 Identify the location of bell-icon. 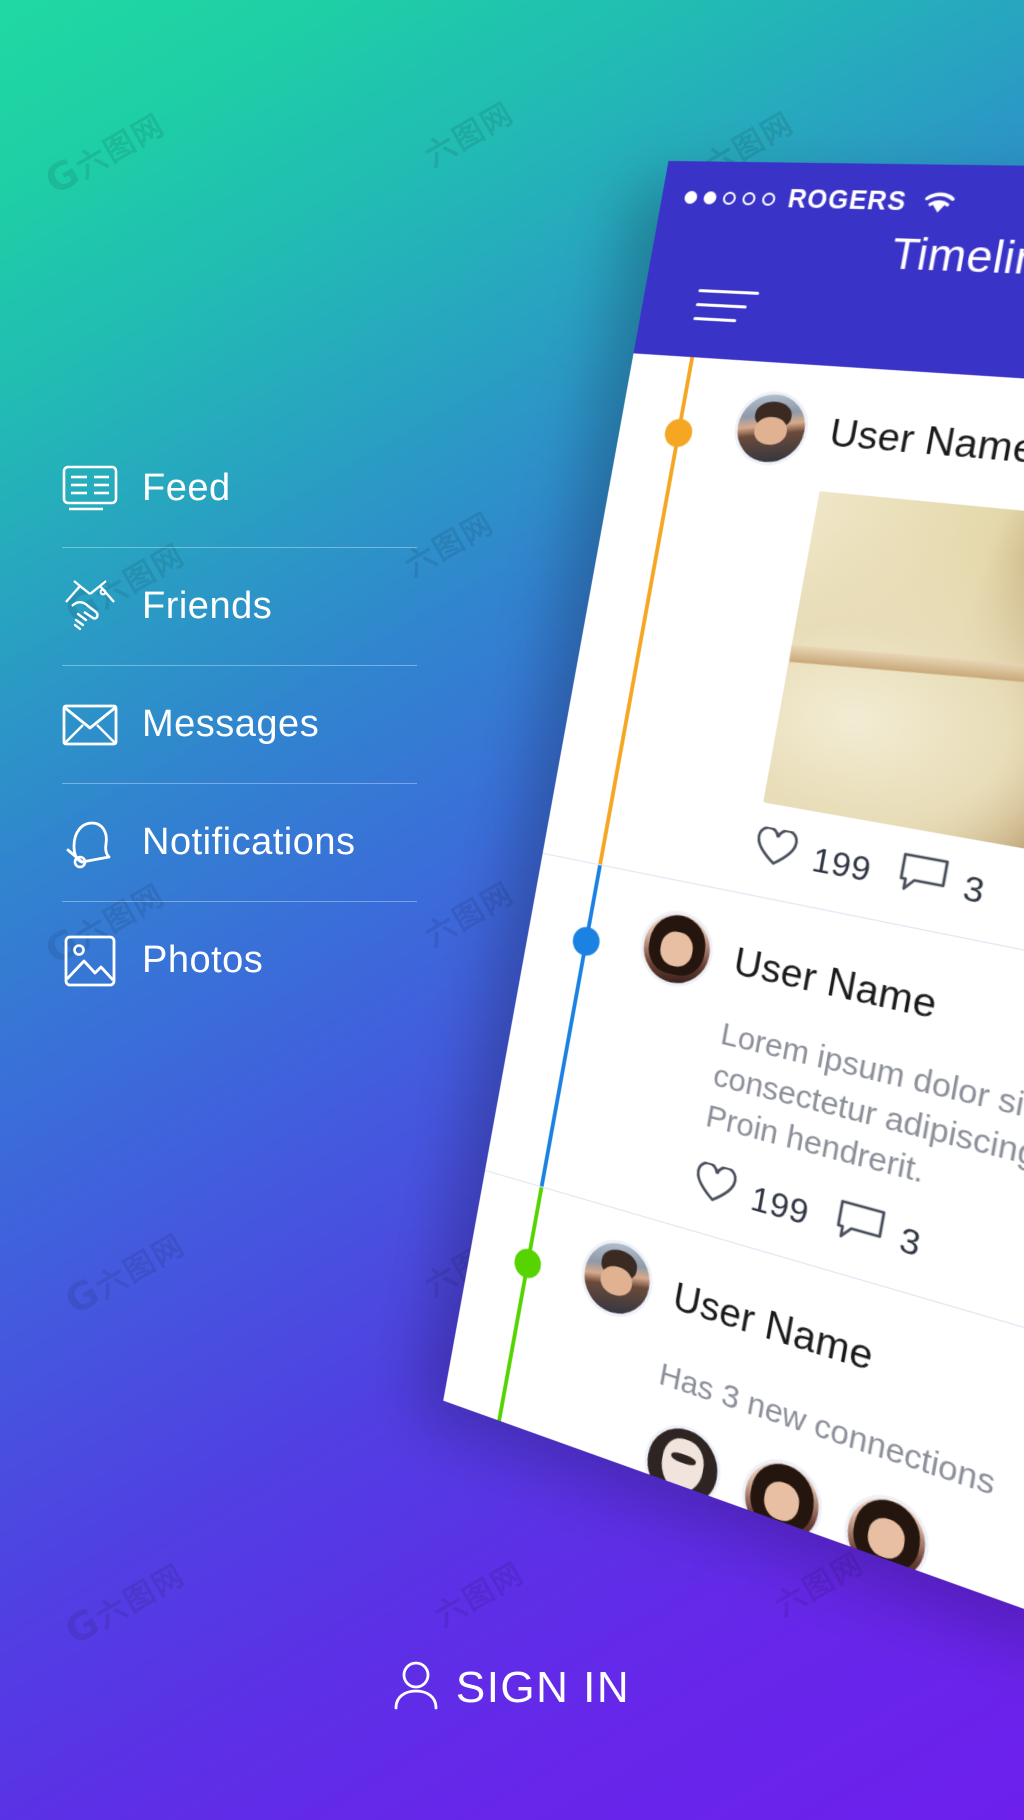
(90, 843).